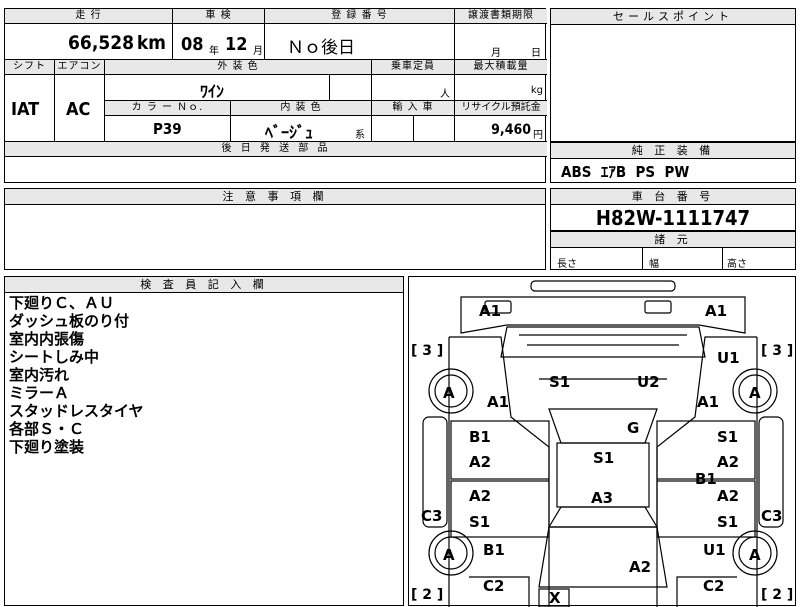  What do you see at coordinates (494, 550) in the screenshot?
I see `mark-left-quarter: B1` at bounding box center [494, 550].